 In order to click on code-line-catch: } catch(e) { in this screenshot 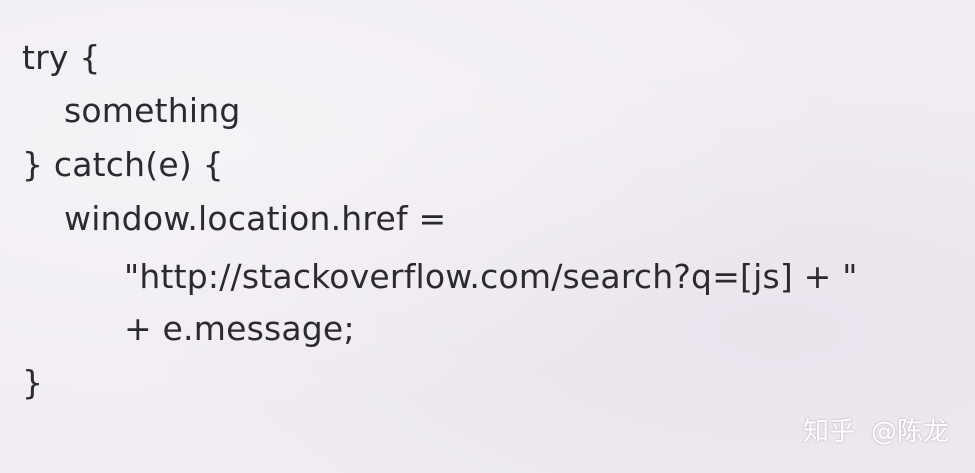, I will do `click(123, 164)`.